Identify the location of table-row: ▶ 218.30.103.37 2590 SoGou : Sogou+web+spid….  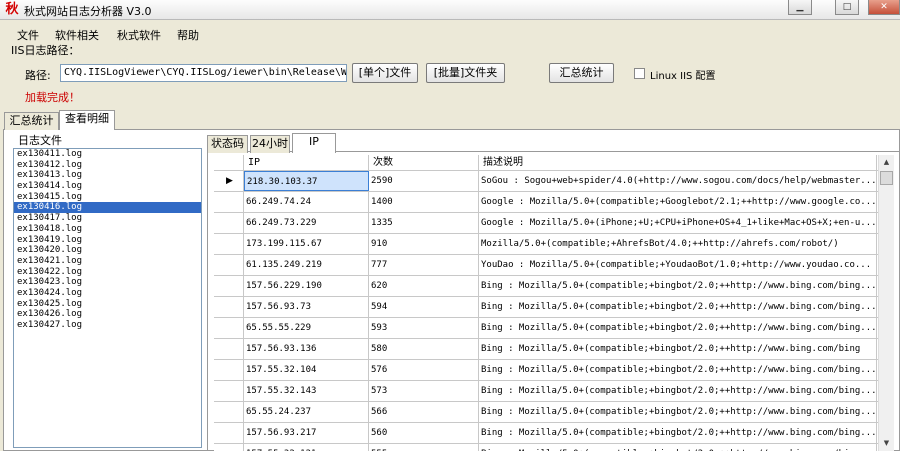
(546, 181).